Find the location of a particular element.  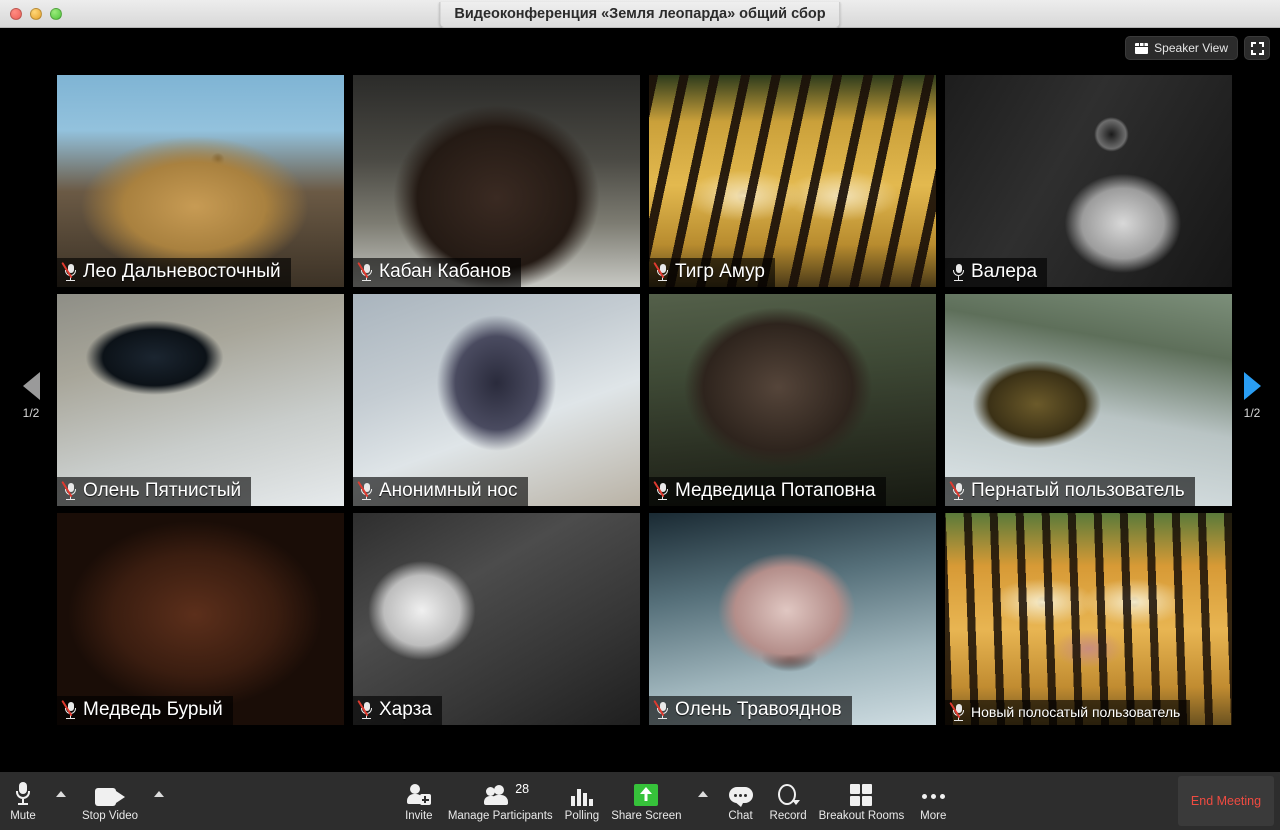

record-label: Record is located at coordinates (788, 816).